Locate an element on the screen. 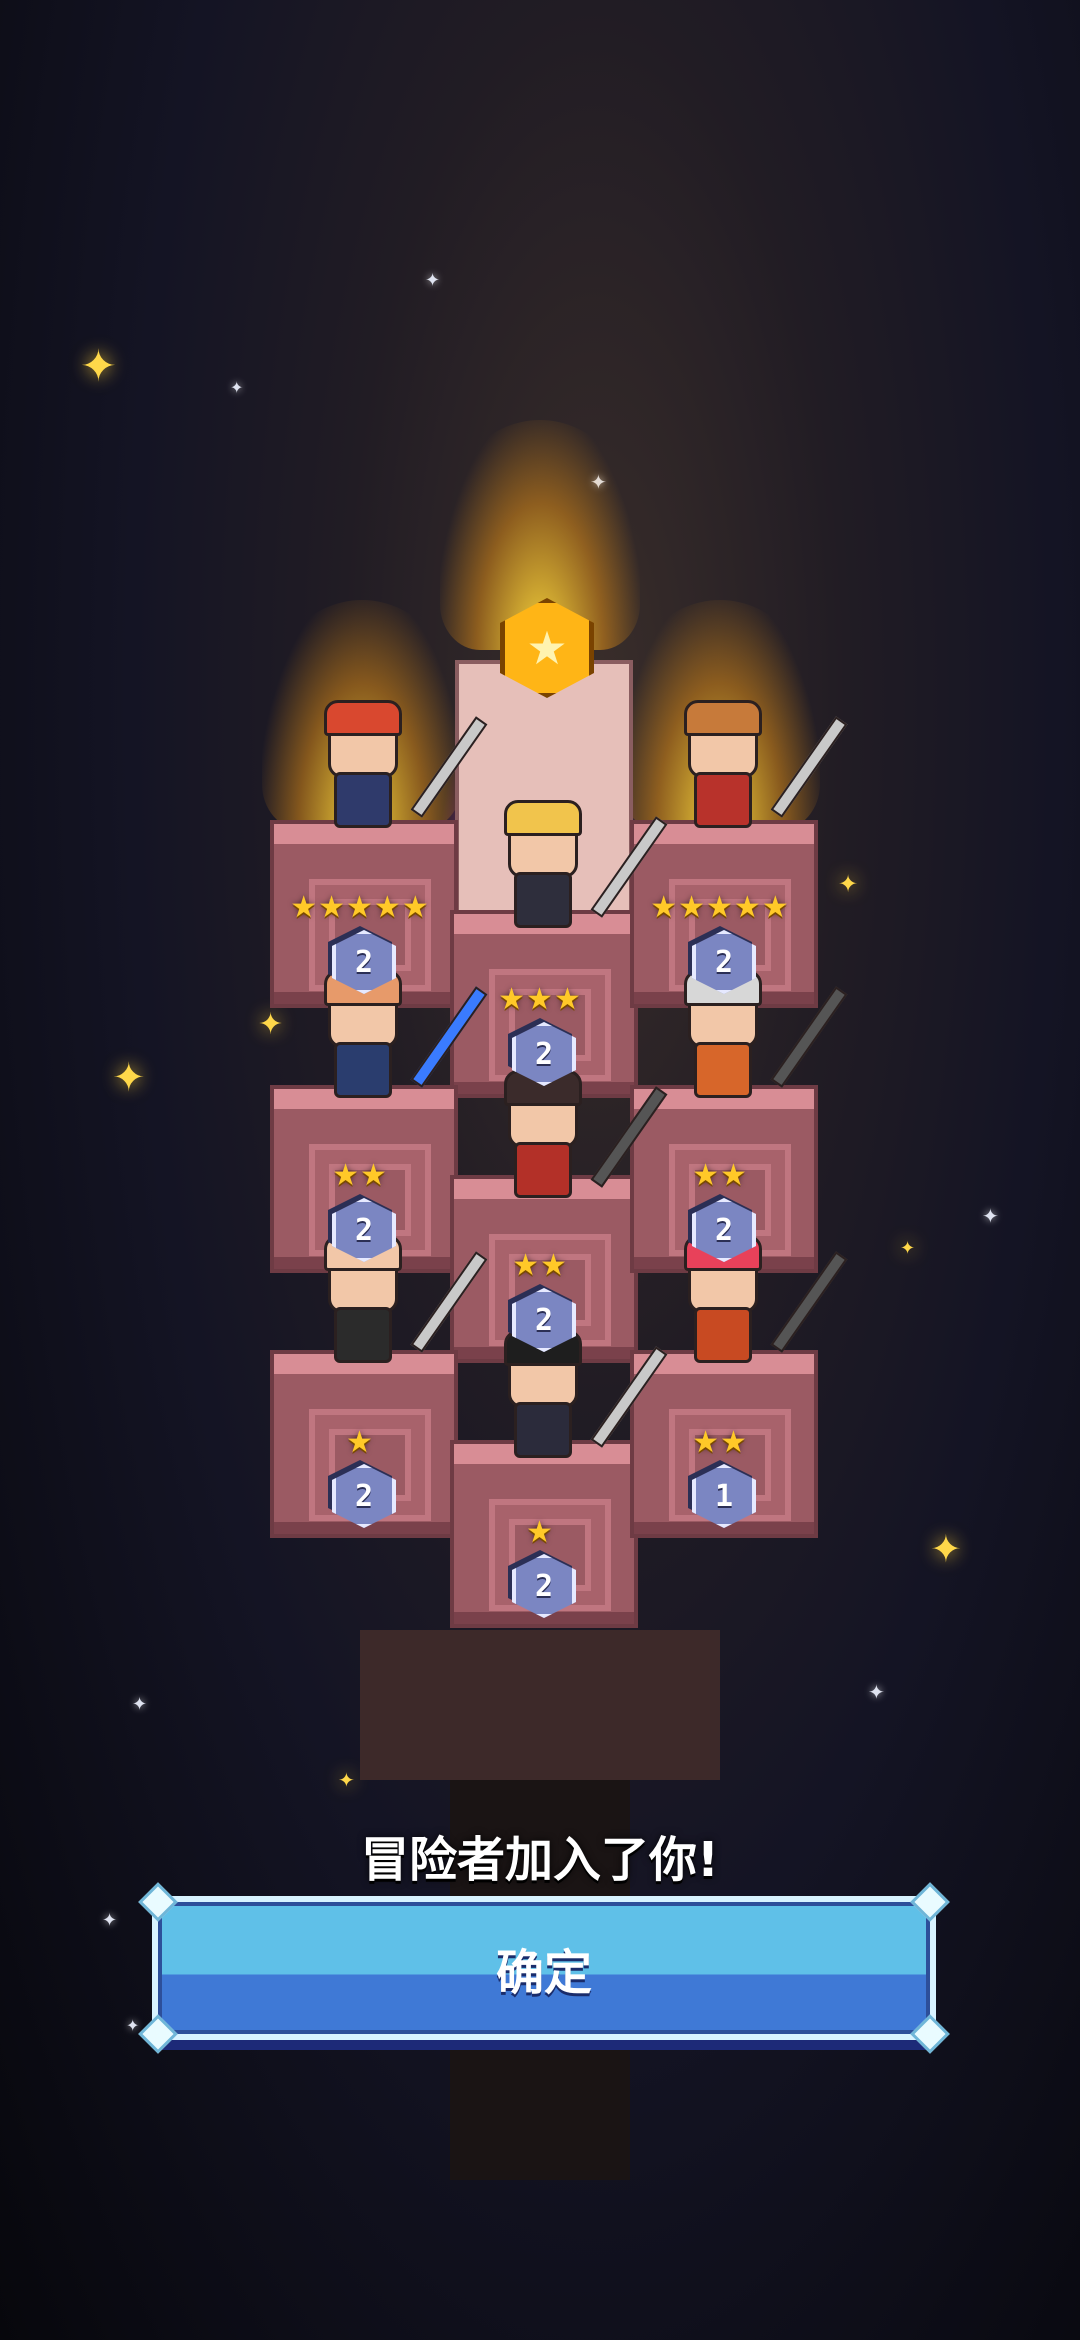 The height and width of the screenshot is (2340, 1080). adventurer-top-center is located at coordinates (580, 860).